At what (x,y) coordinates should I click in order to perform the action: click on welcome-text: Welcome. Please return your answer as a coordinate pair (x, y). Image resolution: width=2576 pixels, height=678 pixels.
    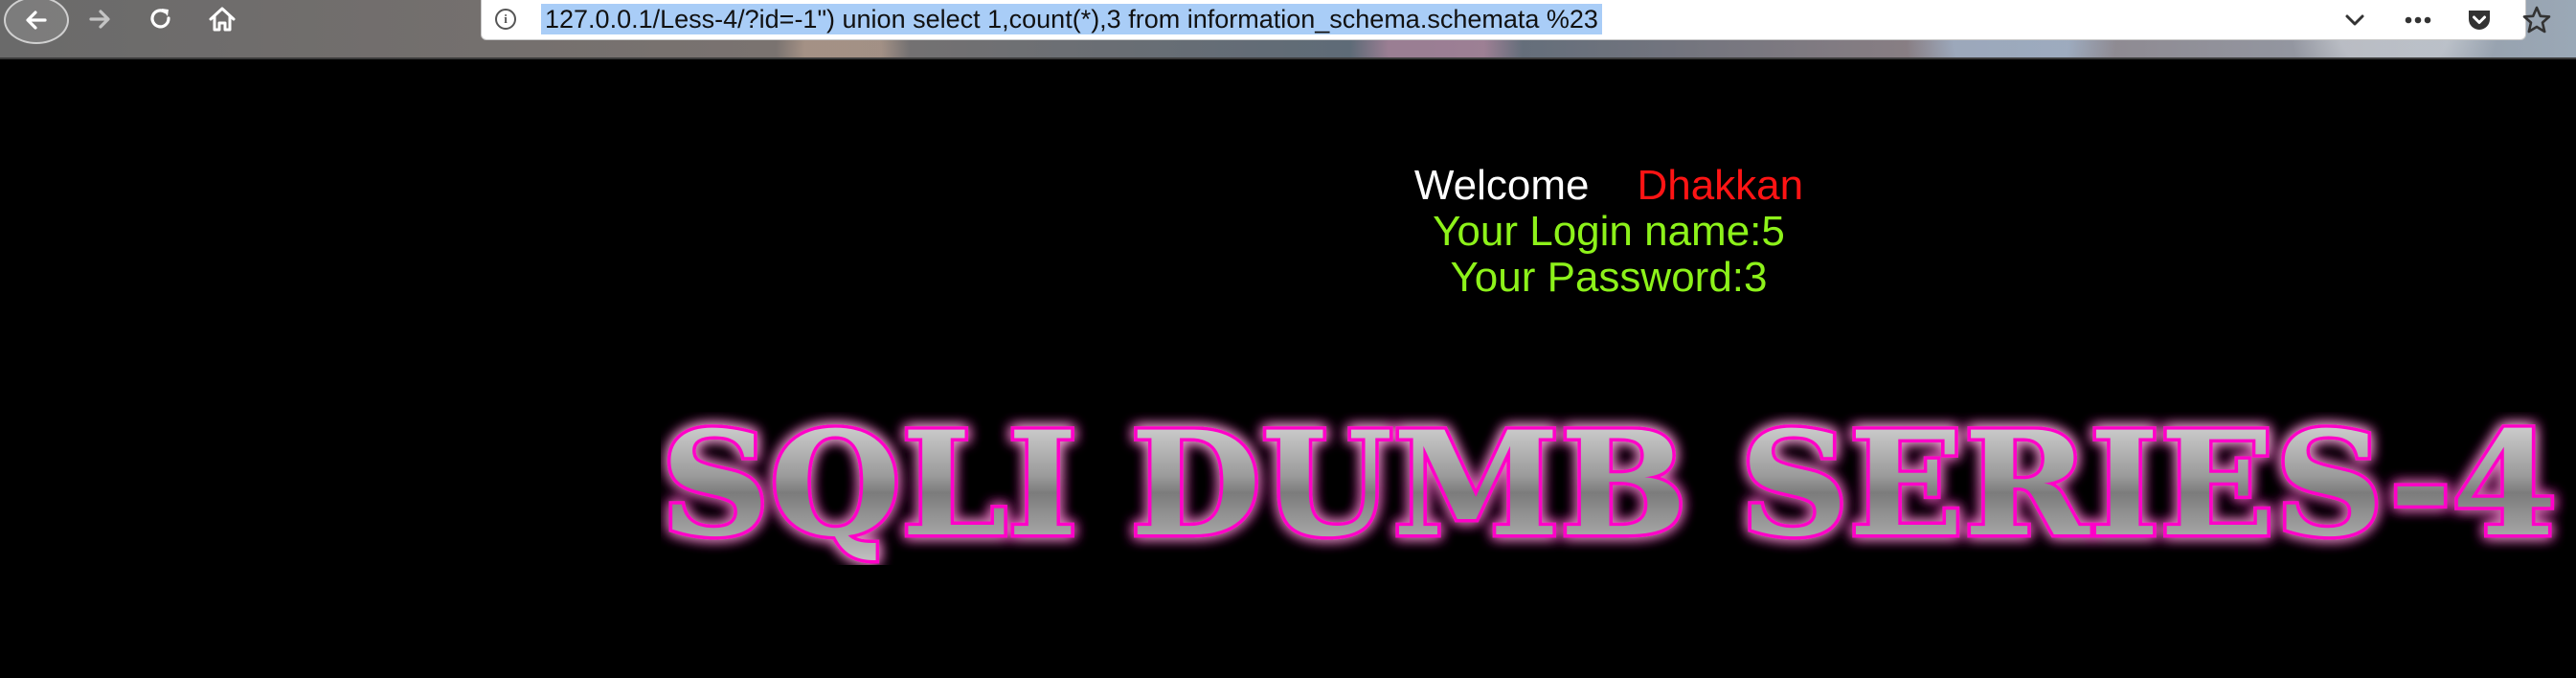
    Looking at the image, I should click on (1501, 186).